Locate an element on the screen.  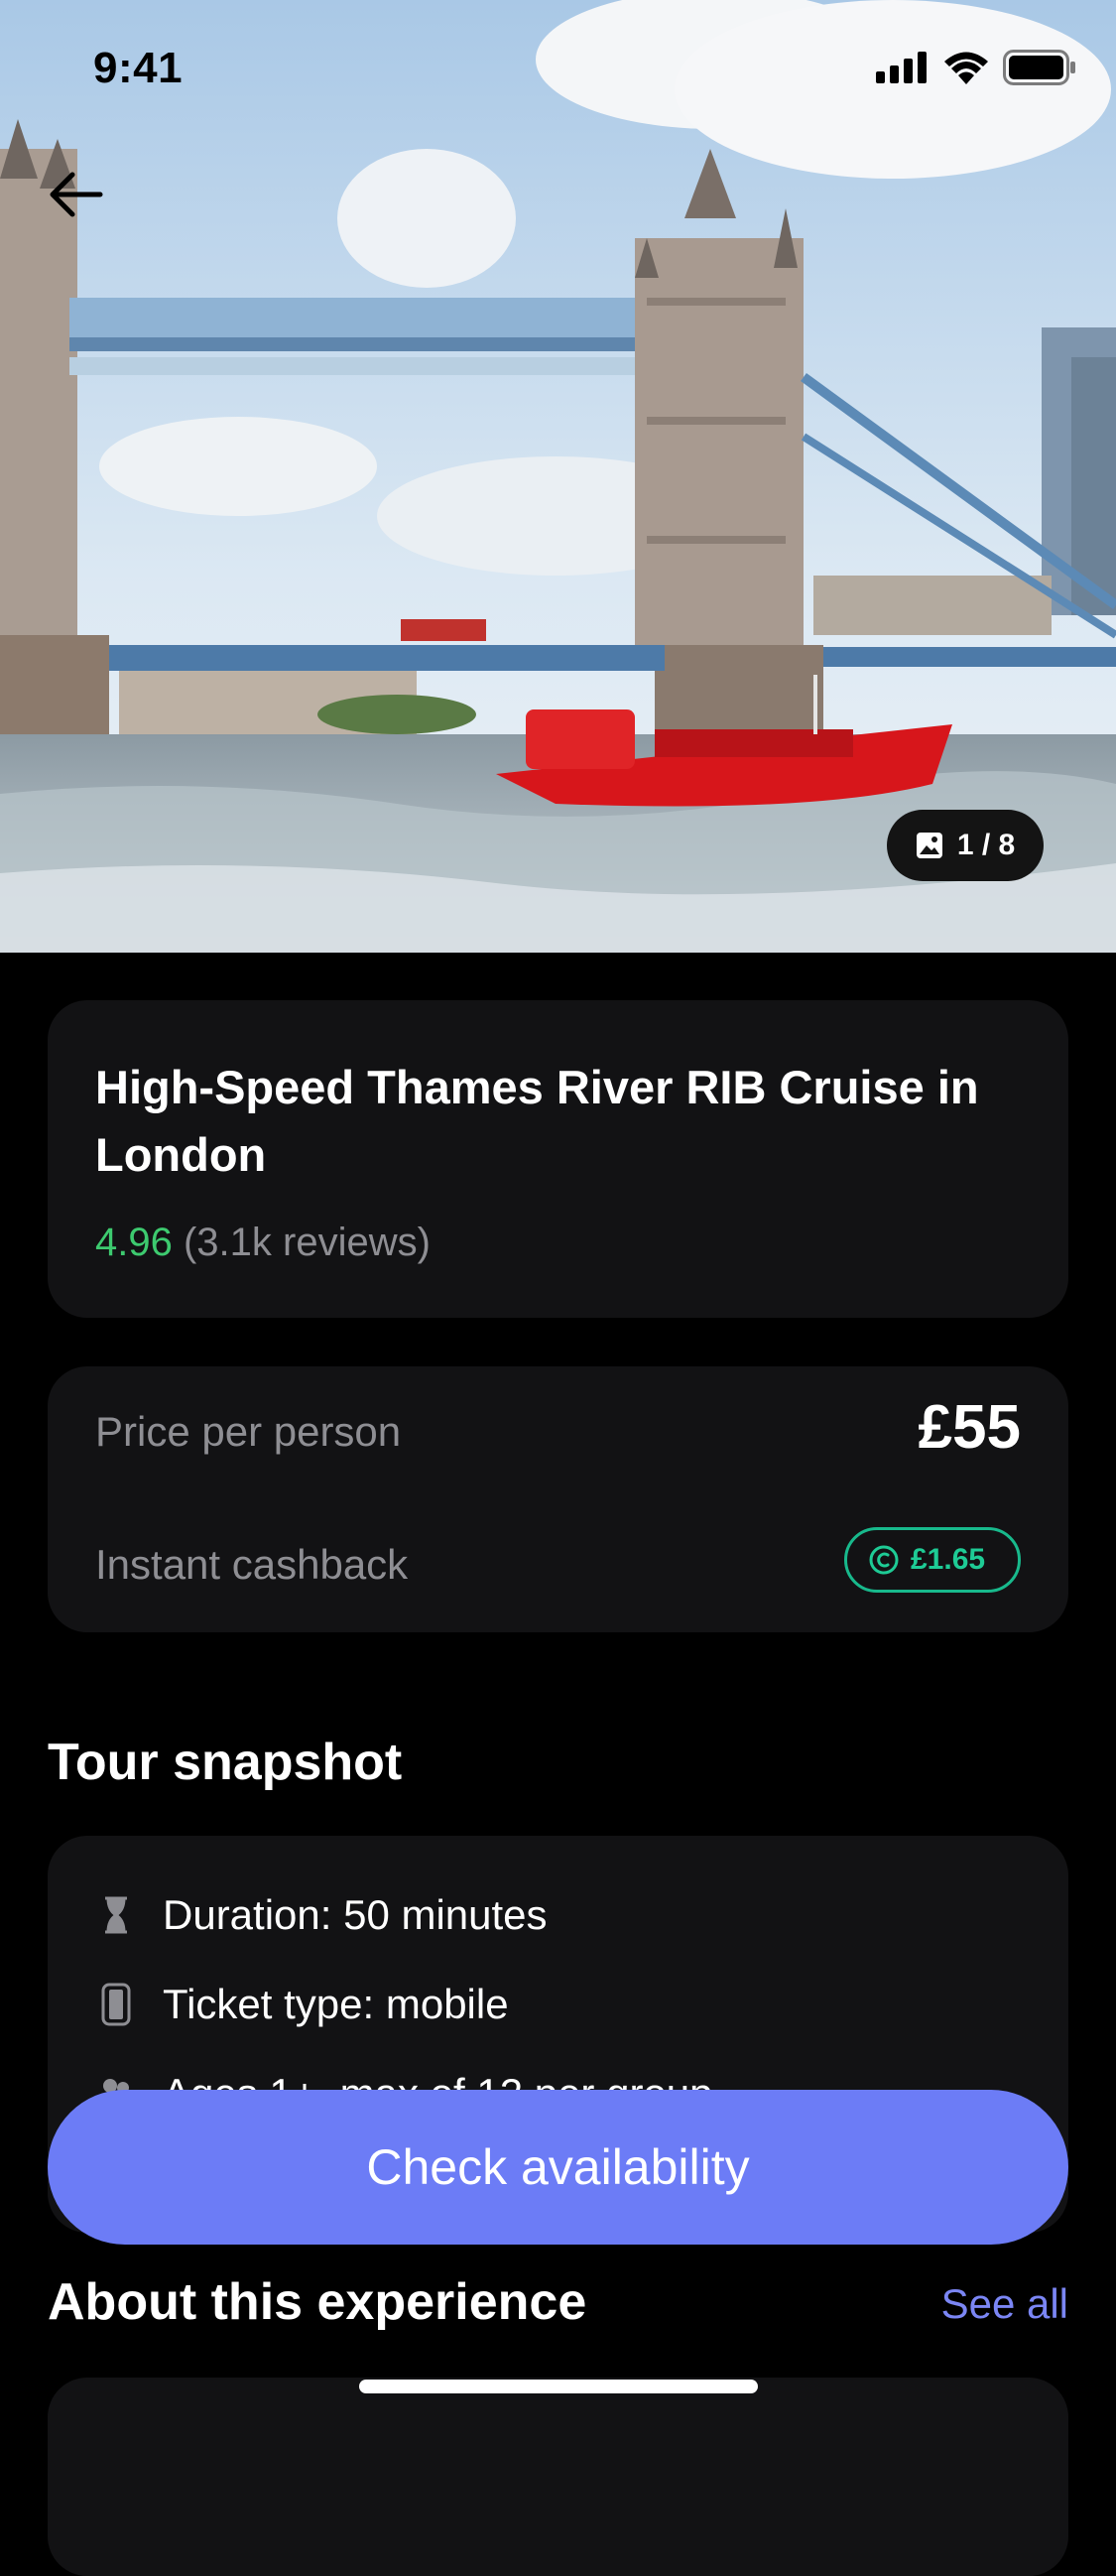
snapshot-item-duration: Duration: 50 minutes is located at coordinates (321, 1915).